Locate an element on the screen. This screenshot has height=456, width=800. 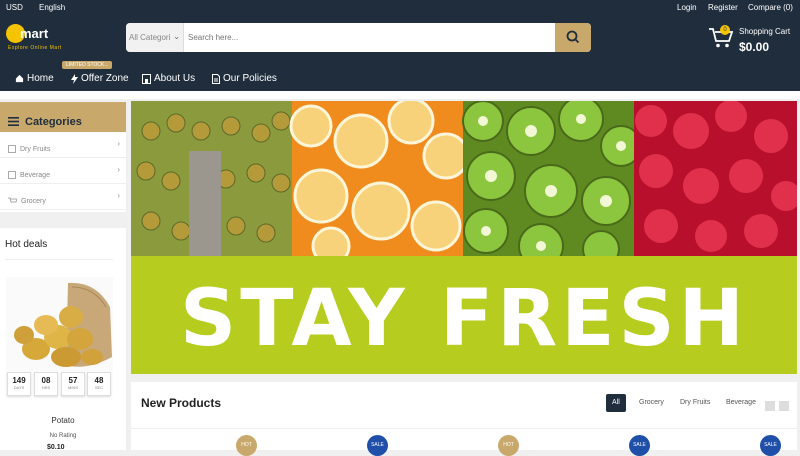
countdown-hours: 08 HRS is located at coordinates (46, 384).